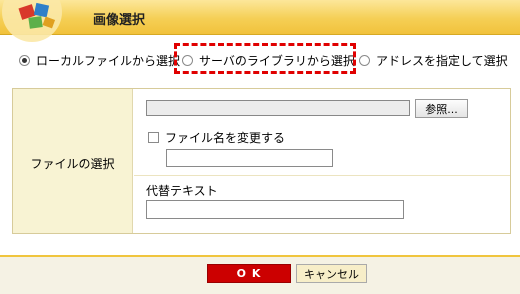 Image resolution: width=520 pixels, height=294 pixels. Describe the element at coordinates (265, 58) in the screenshot. I see `highlight-annotation` at that location.